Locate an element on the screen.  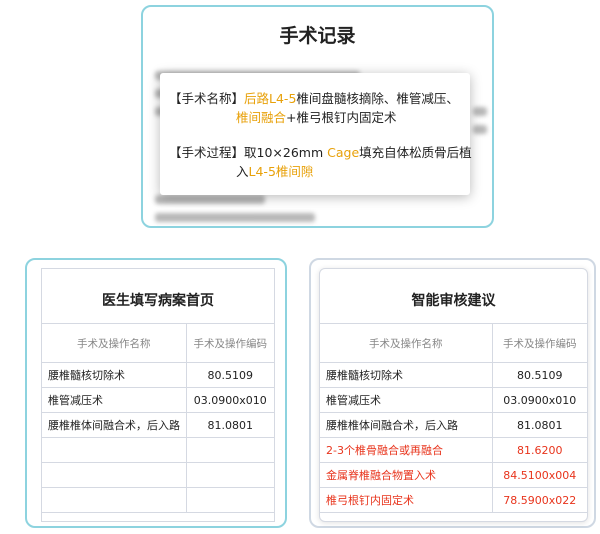
doctor-filled-title: 医生填写病案首页 is located at coordinates (158, 301).